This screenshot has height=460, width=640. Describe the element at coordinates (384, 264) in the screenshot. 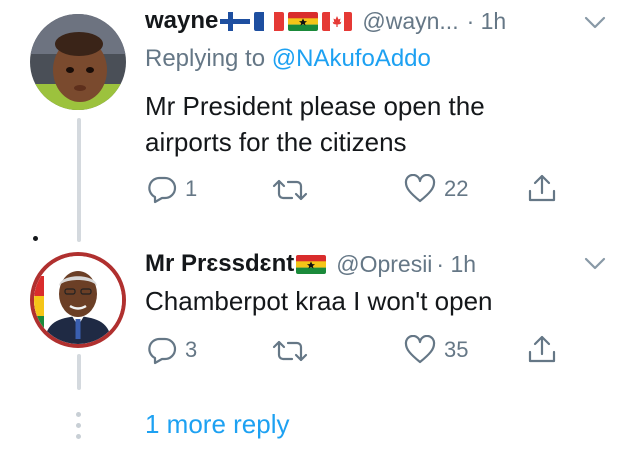

I see `user-handle: @Opresii` at that location.